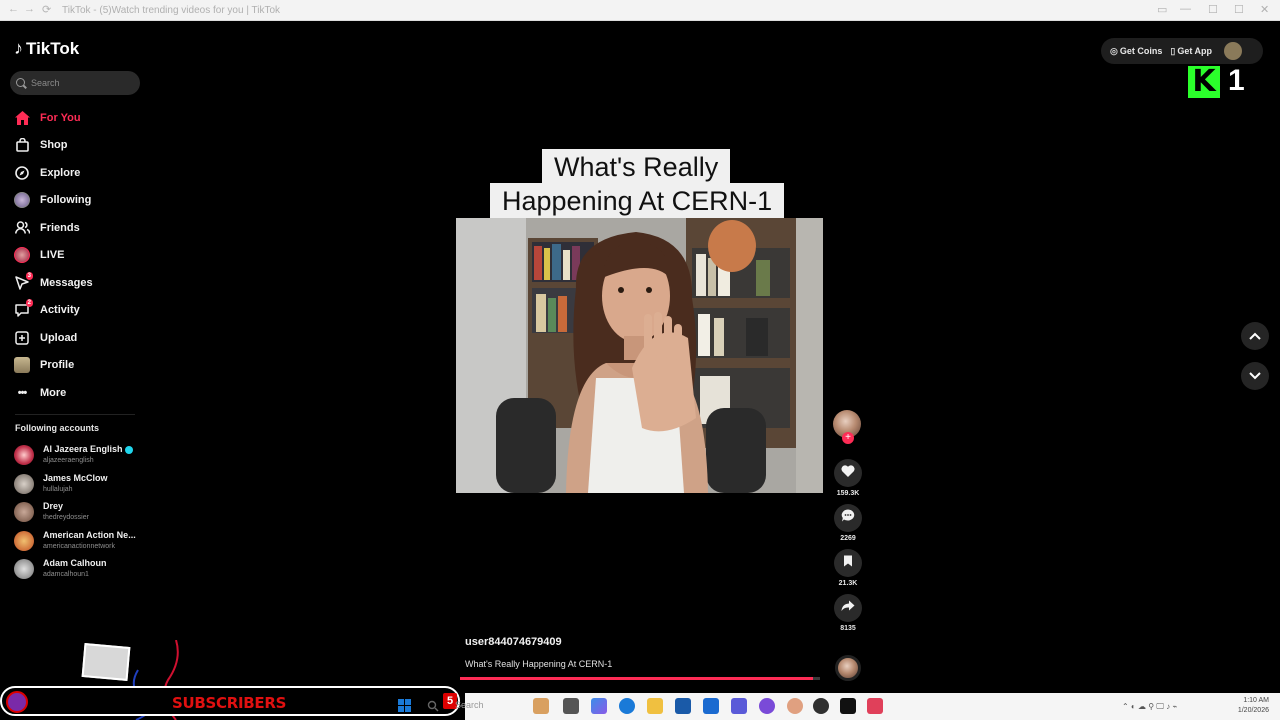  What do you see at coordinates (17, 702) in the screenshot?
I see `overlay-avatar` at bounding box center [17, 702].